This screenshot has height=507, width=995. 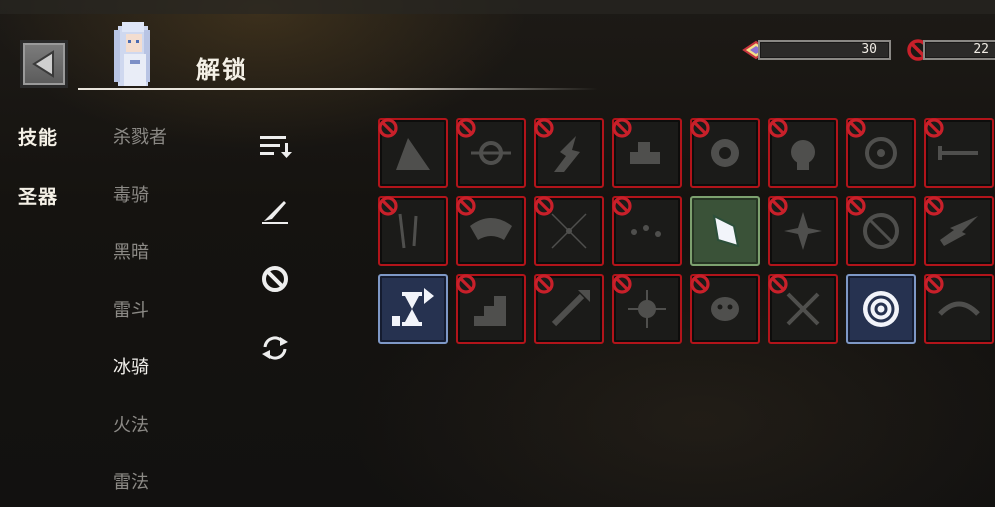 I want to click on class-item: 黑暗, so click(x=131, y=251).